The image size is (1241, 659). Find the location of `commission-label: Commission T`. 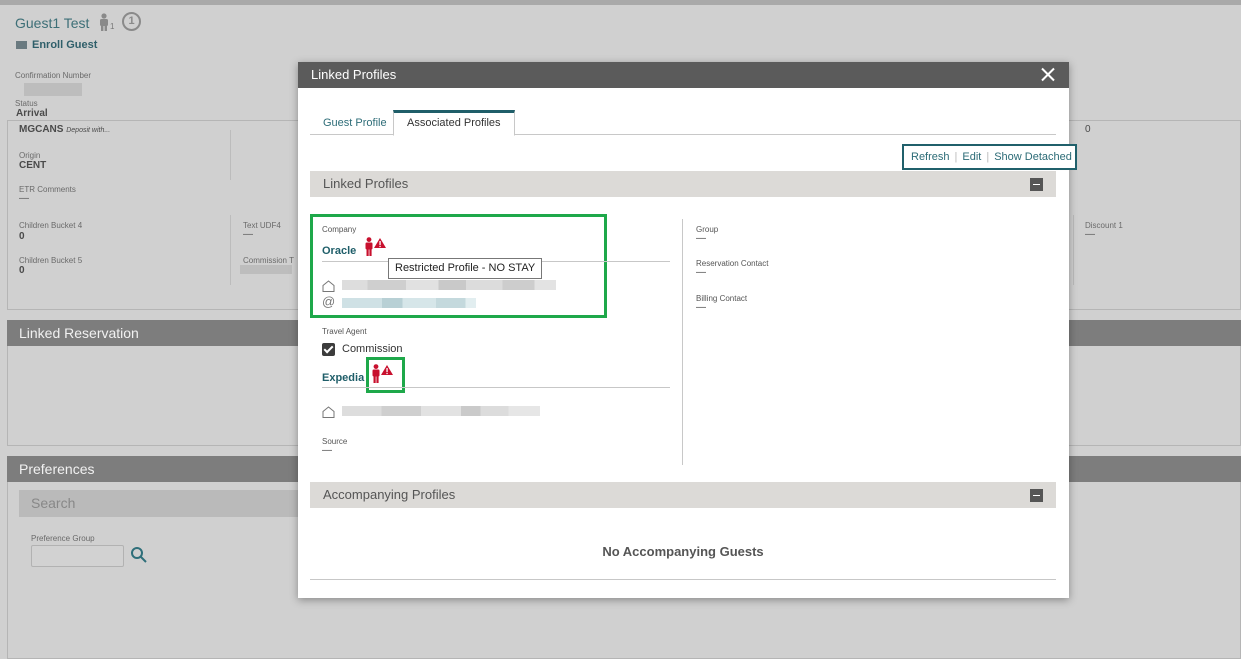

commission-label: Commission T is located at coordinates (268, 260).